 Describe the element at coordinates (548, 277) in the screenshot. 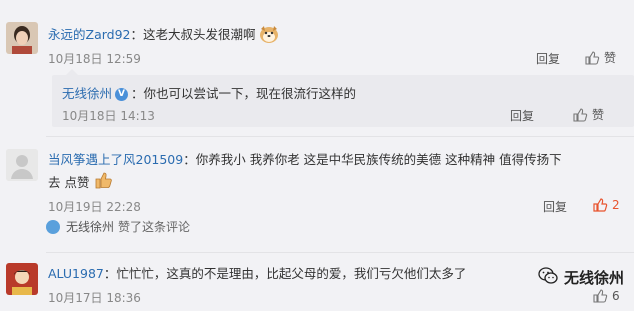

I see `wechat-icon` at that location.